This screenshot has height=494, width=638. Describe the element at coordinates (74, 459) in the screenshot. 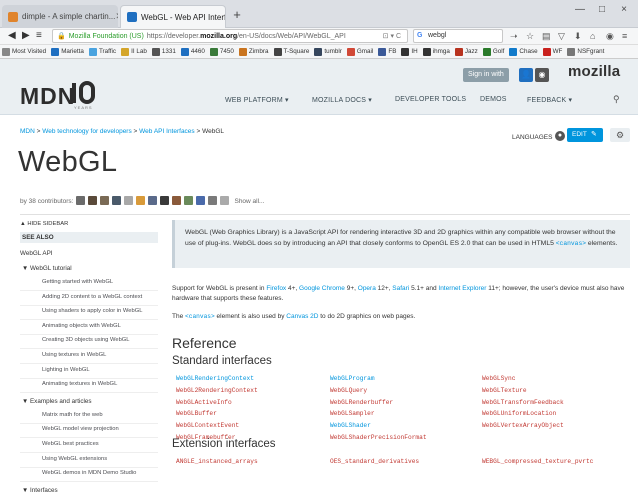

I see `sidebar-item: Using WebGL extensions` at that location.